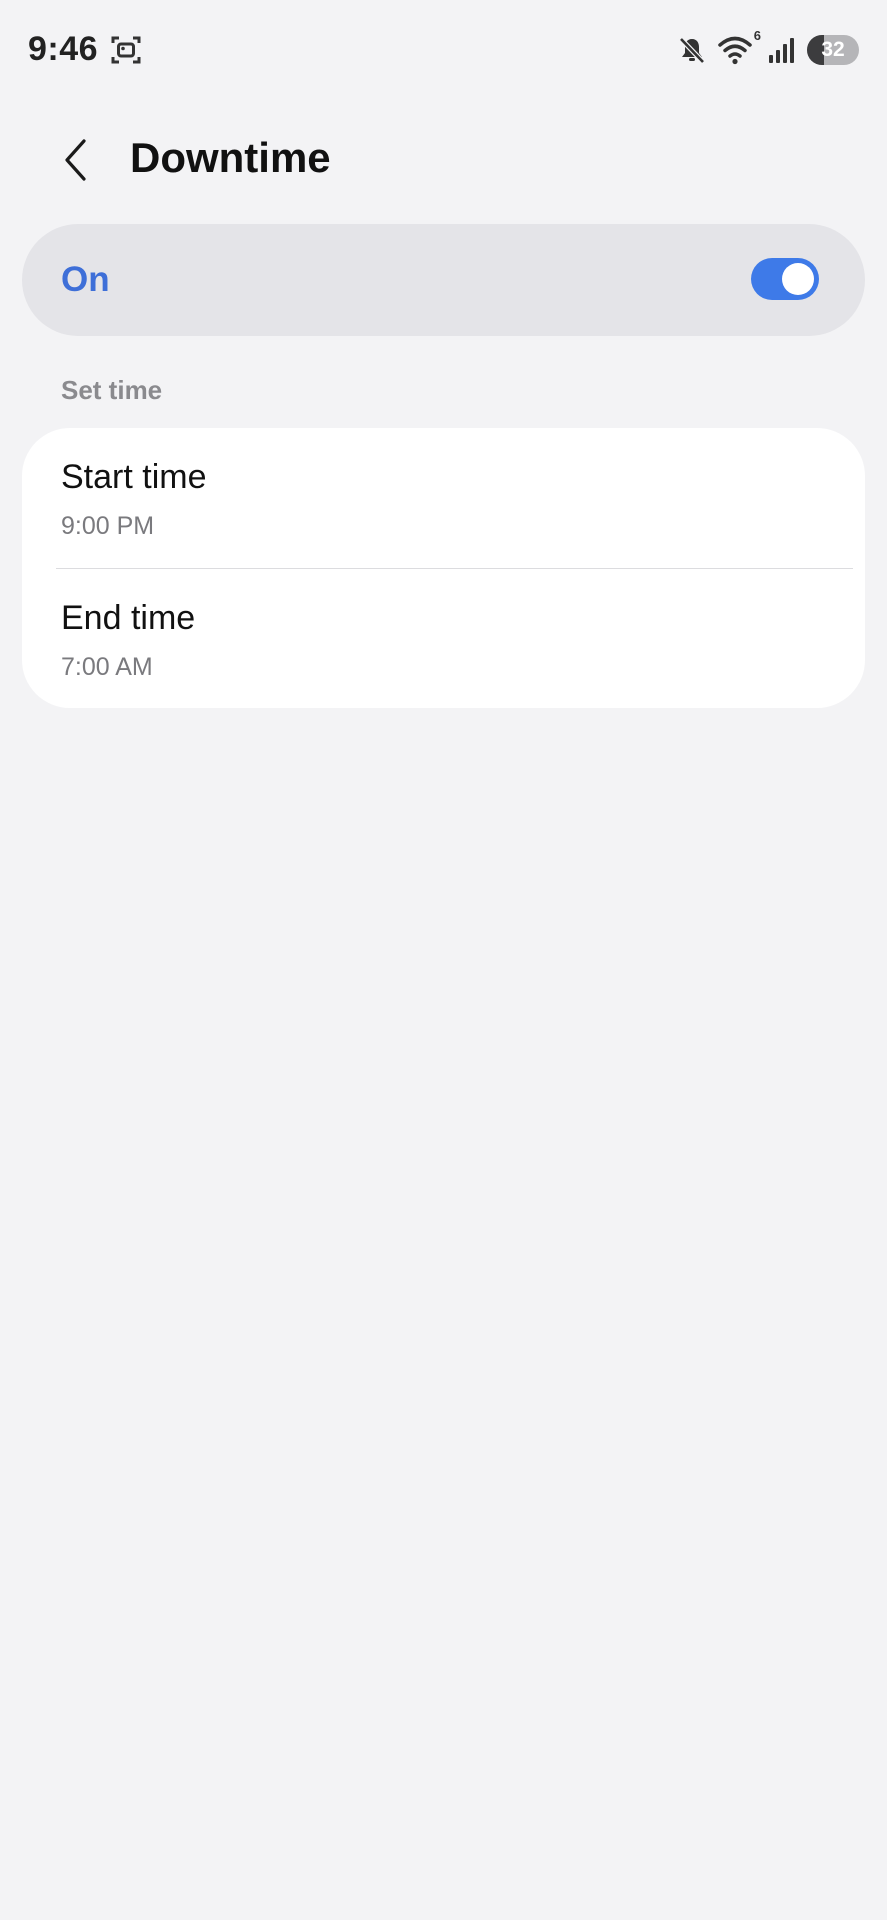 This screenshot has width=887, height=1920. What do you see at coordinates (443, 498) in the screenshot?
I see `start-time-row: Start time 9:00 PM` at bounding box center [443, 498].